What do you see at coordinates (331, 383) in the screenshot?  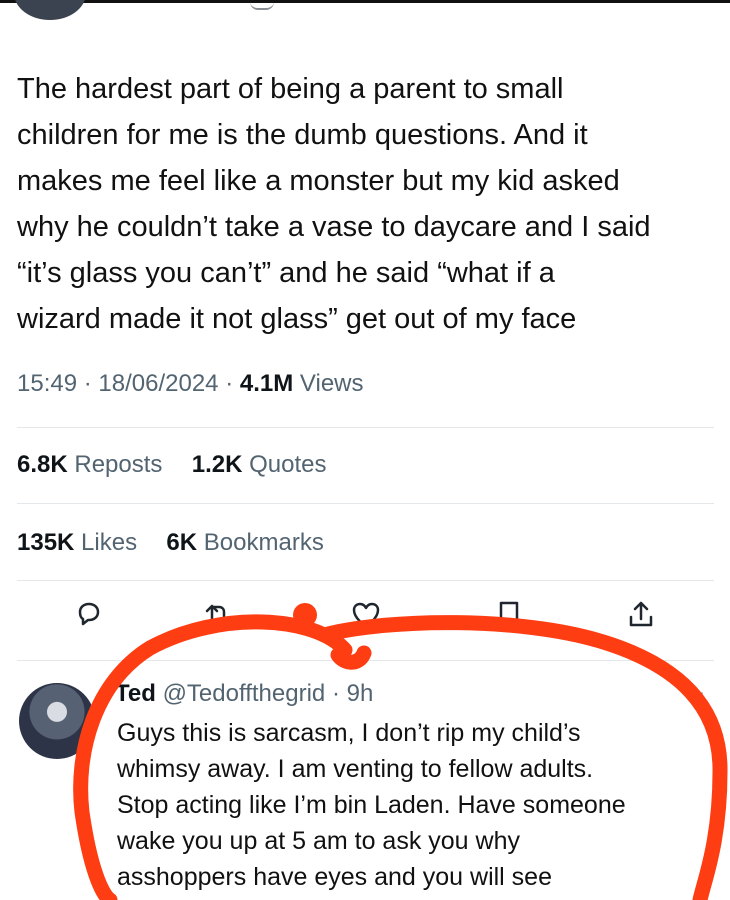 I see `views-label: Views` at bounding box center [331, 383].